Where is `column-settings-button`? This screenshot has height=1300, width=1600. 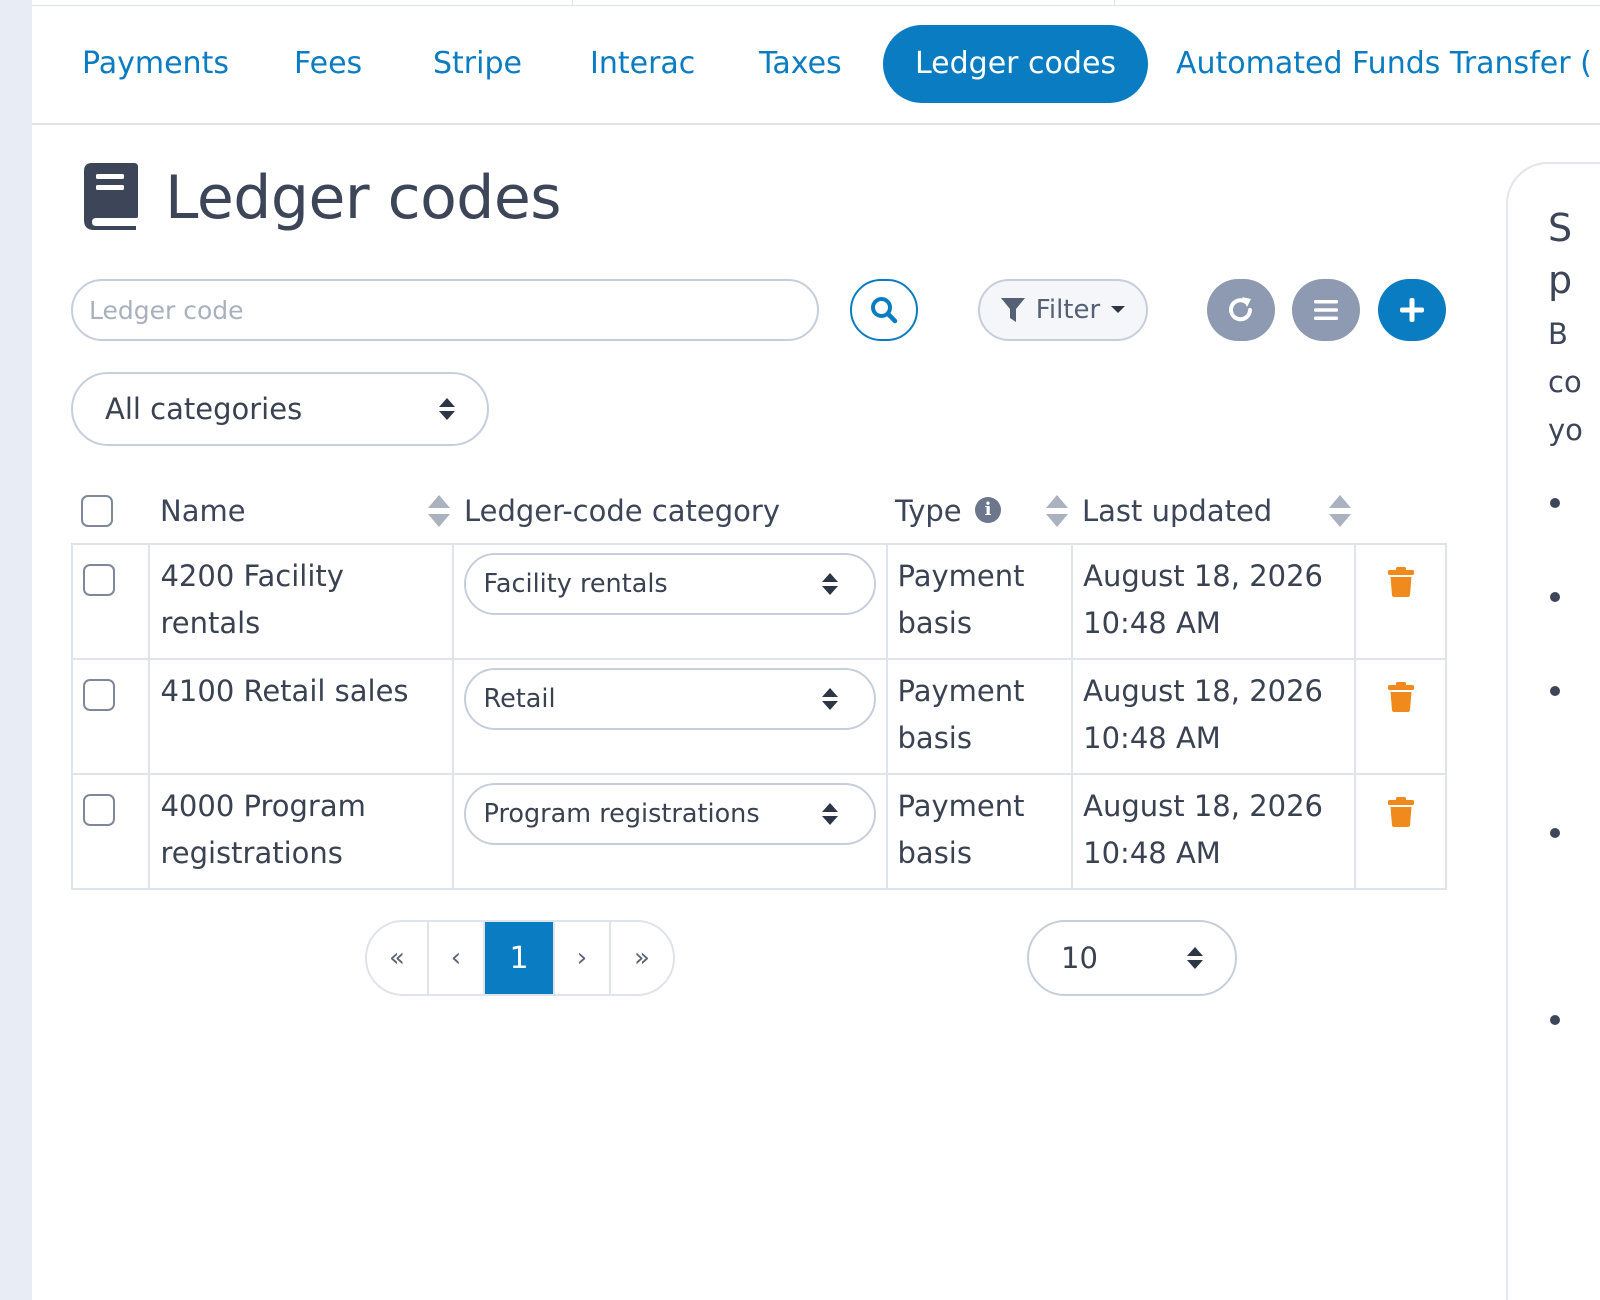 column-settings-button is located at coordinates (1326, 310).